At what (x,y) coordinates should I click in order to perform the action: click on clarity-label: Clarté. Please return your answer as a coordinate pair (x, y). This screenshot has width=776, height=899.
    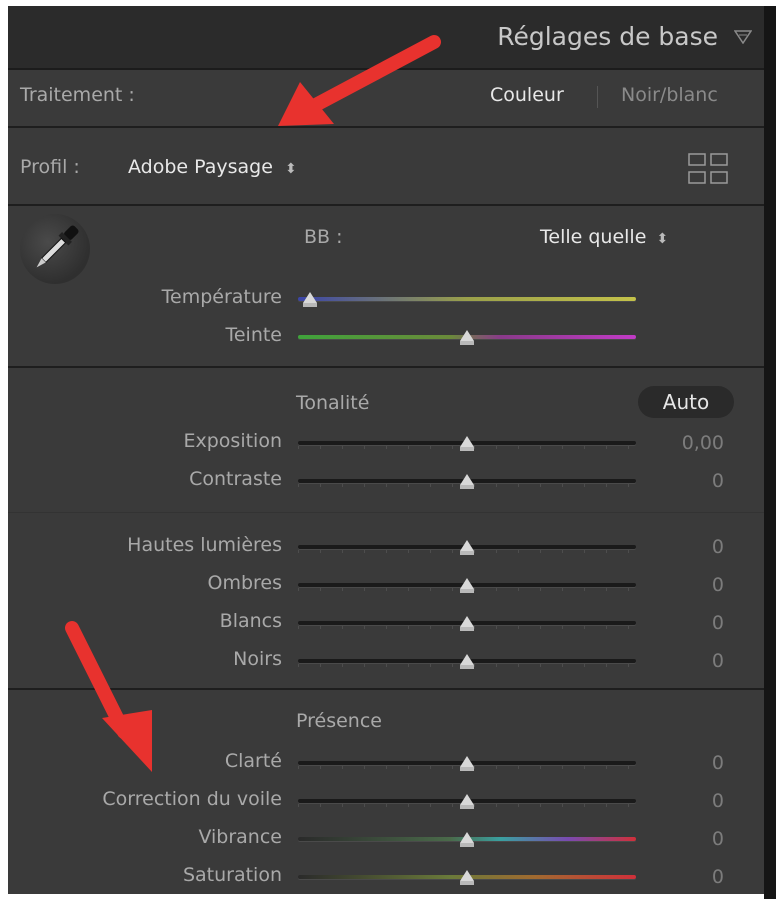
    Looking at the image, I should click on (253, 761).